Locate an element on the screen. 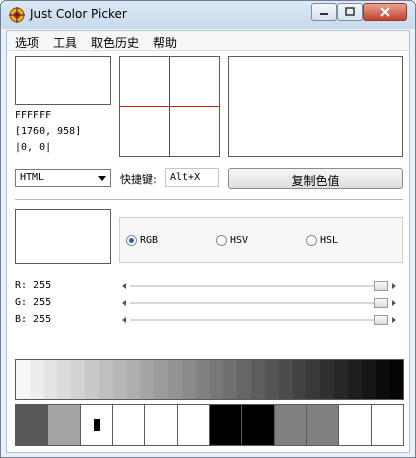 This screenshot has height=458, width=416. minimize-button is located at coordinates (324, 12).